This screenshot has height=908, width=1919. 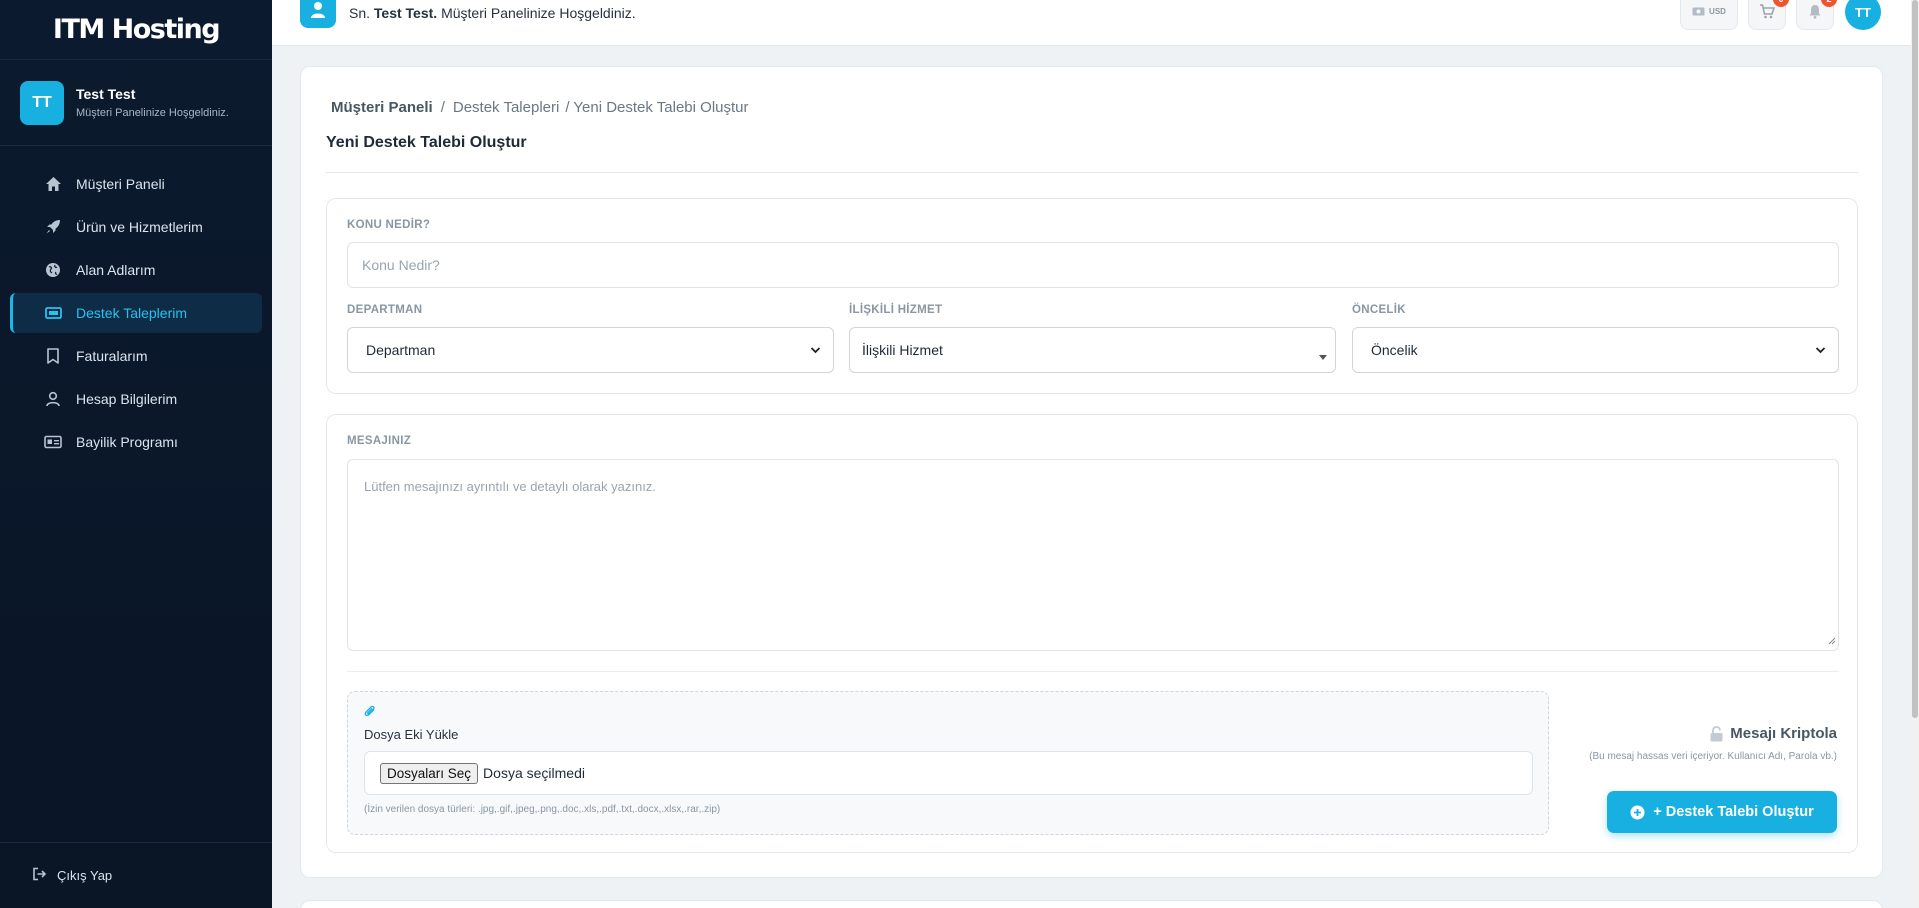 I want to click on next-section-card, so click(x=1091, y=904).